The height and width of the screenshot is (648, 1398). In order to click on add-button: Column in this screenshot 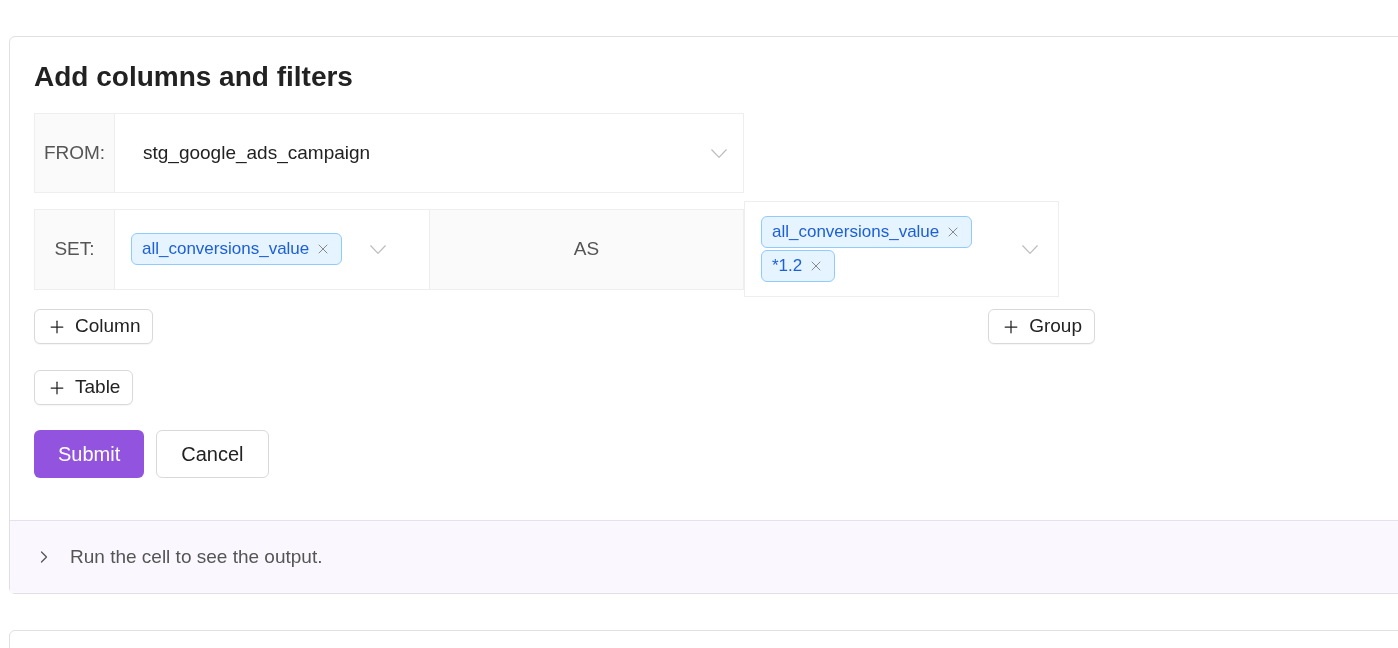, I will do `click(94, 326)`.